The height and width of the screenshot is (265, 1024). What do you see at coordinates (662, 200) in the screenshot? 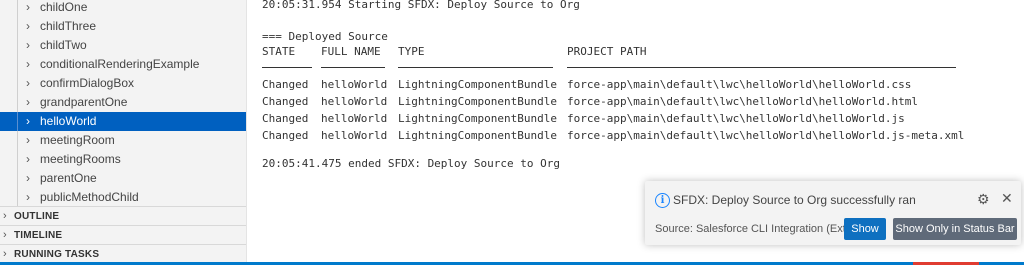
I see `info-icon: i` at bounding box center [662, 200].